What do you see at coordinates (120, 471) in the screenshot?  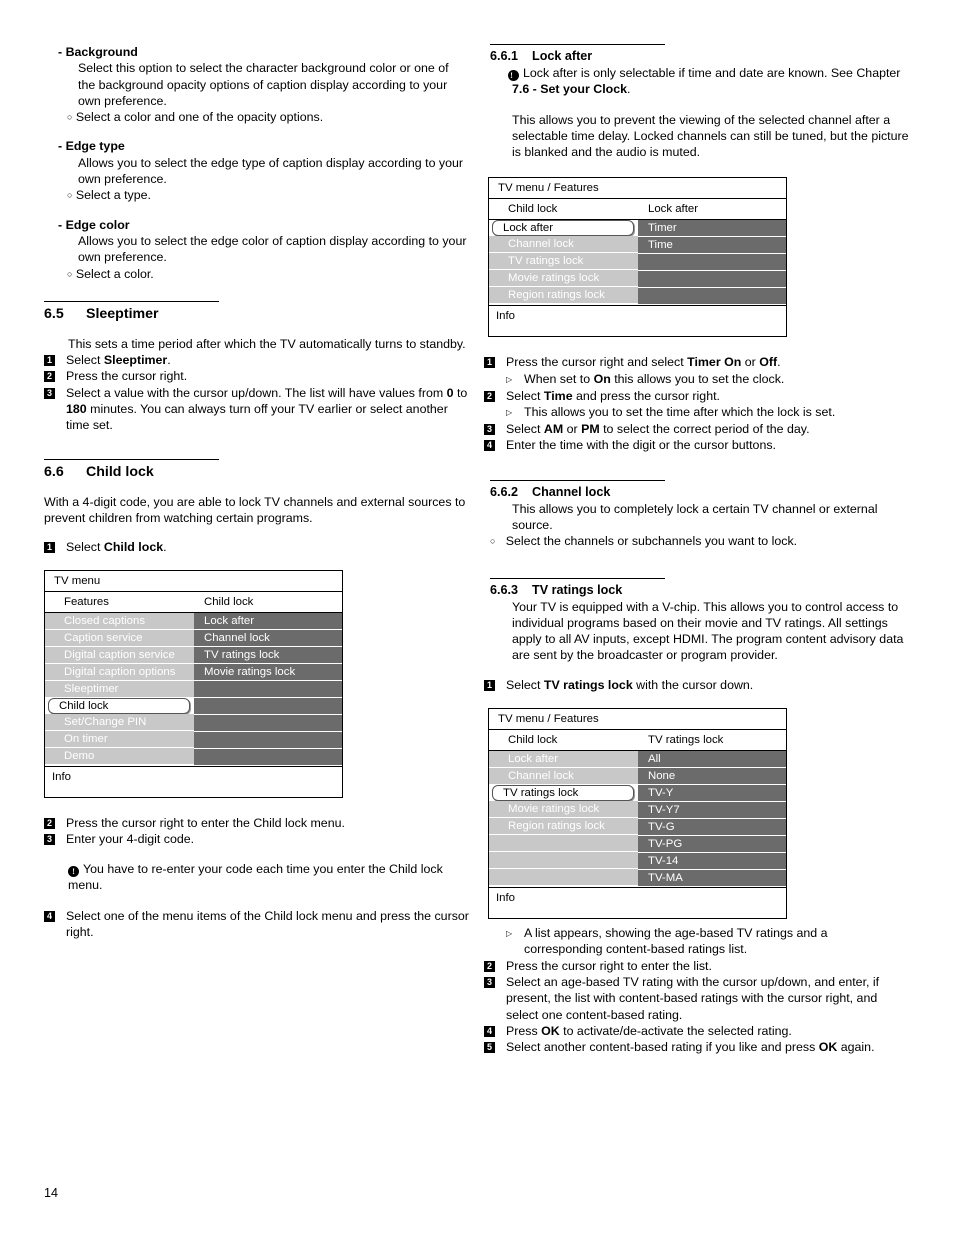 I see `section-title: Child lock` at bounding box center [120, 471].